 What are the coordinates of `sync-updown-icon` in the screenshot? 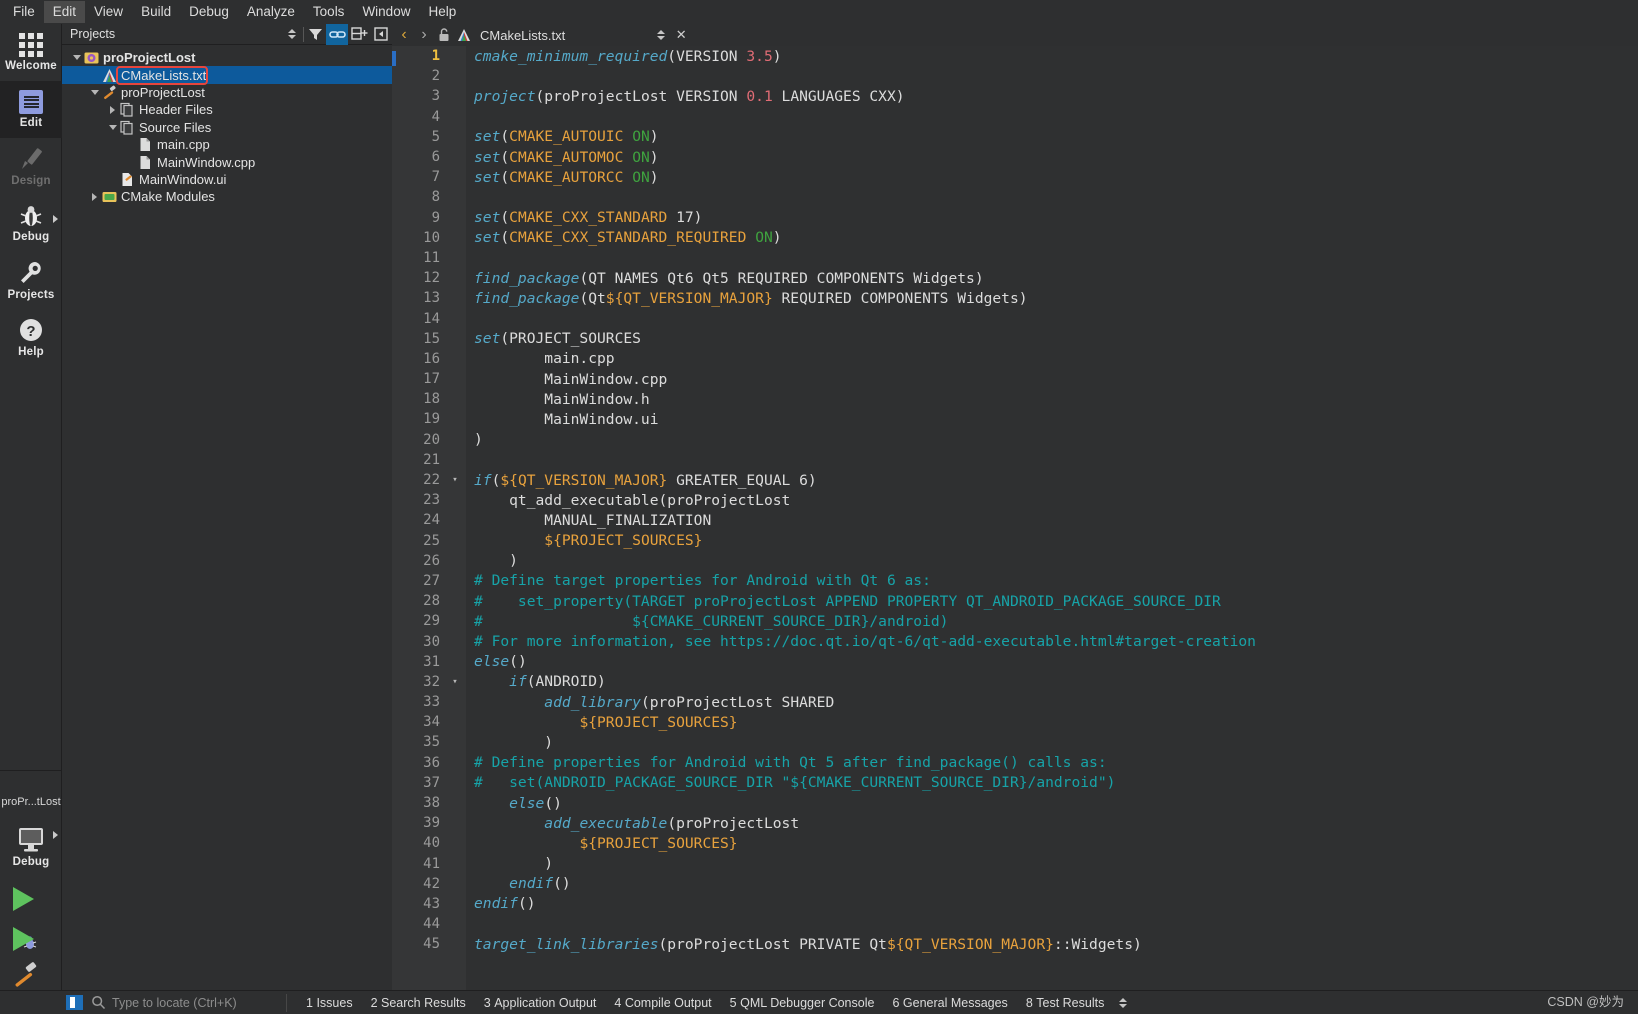 It's located at (292, 34).